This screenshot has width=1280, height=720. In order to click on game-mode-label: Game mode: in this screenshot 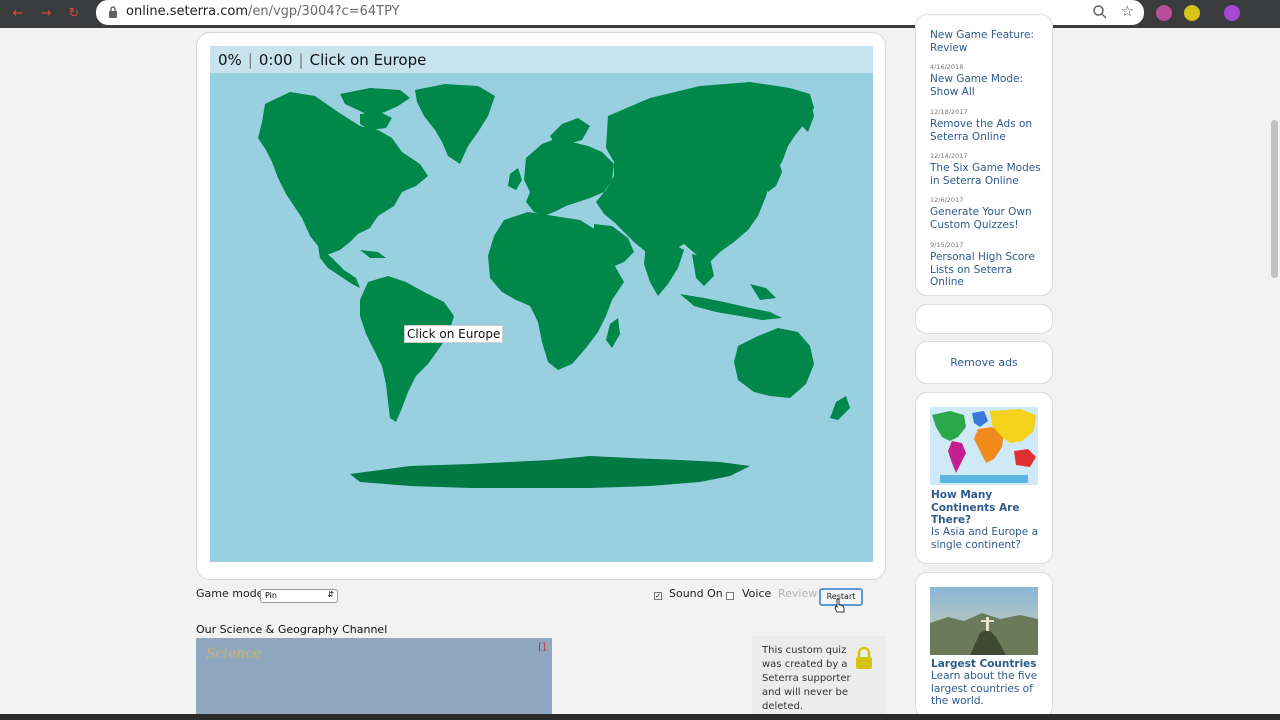, I will do `click(232, 593)`.